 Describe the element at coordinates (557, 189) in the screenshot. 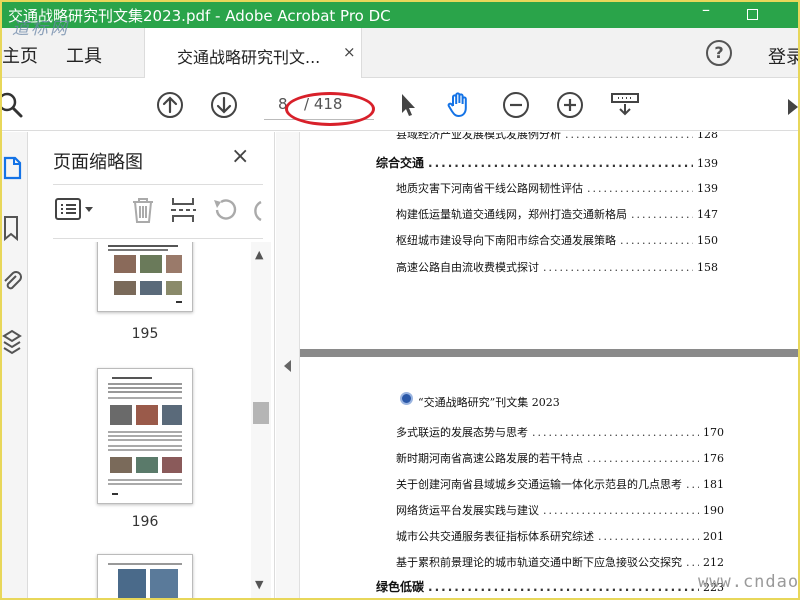

I see `toc-entry: 地质灾害下河南省干线公路网韧性评估139` at that location.